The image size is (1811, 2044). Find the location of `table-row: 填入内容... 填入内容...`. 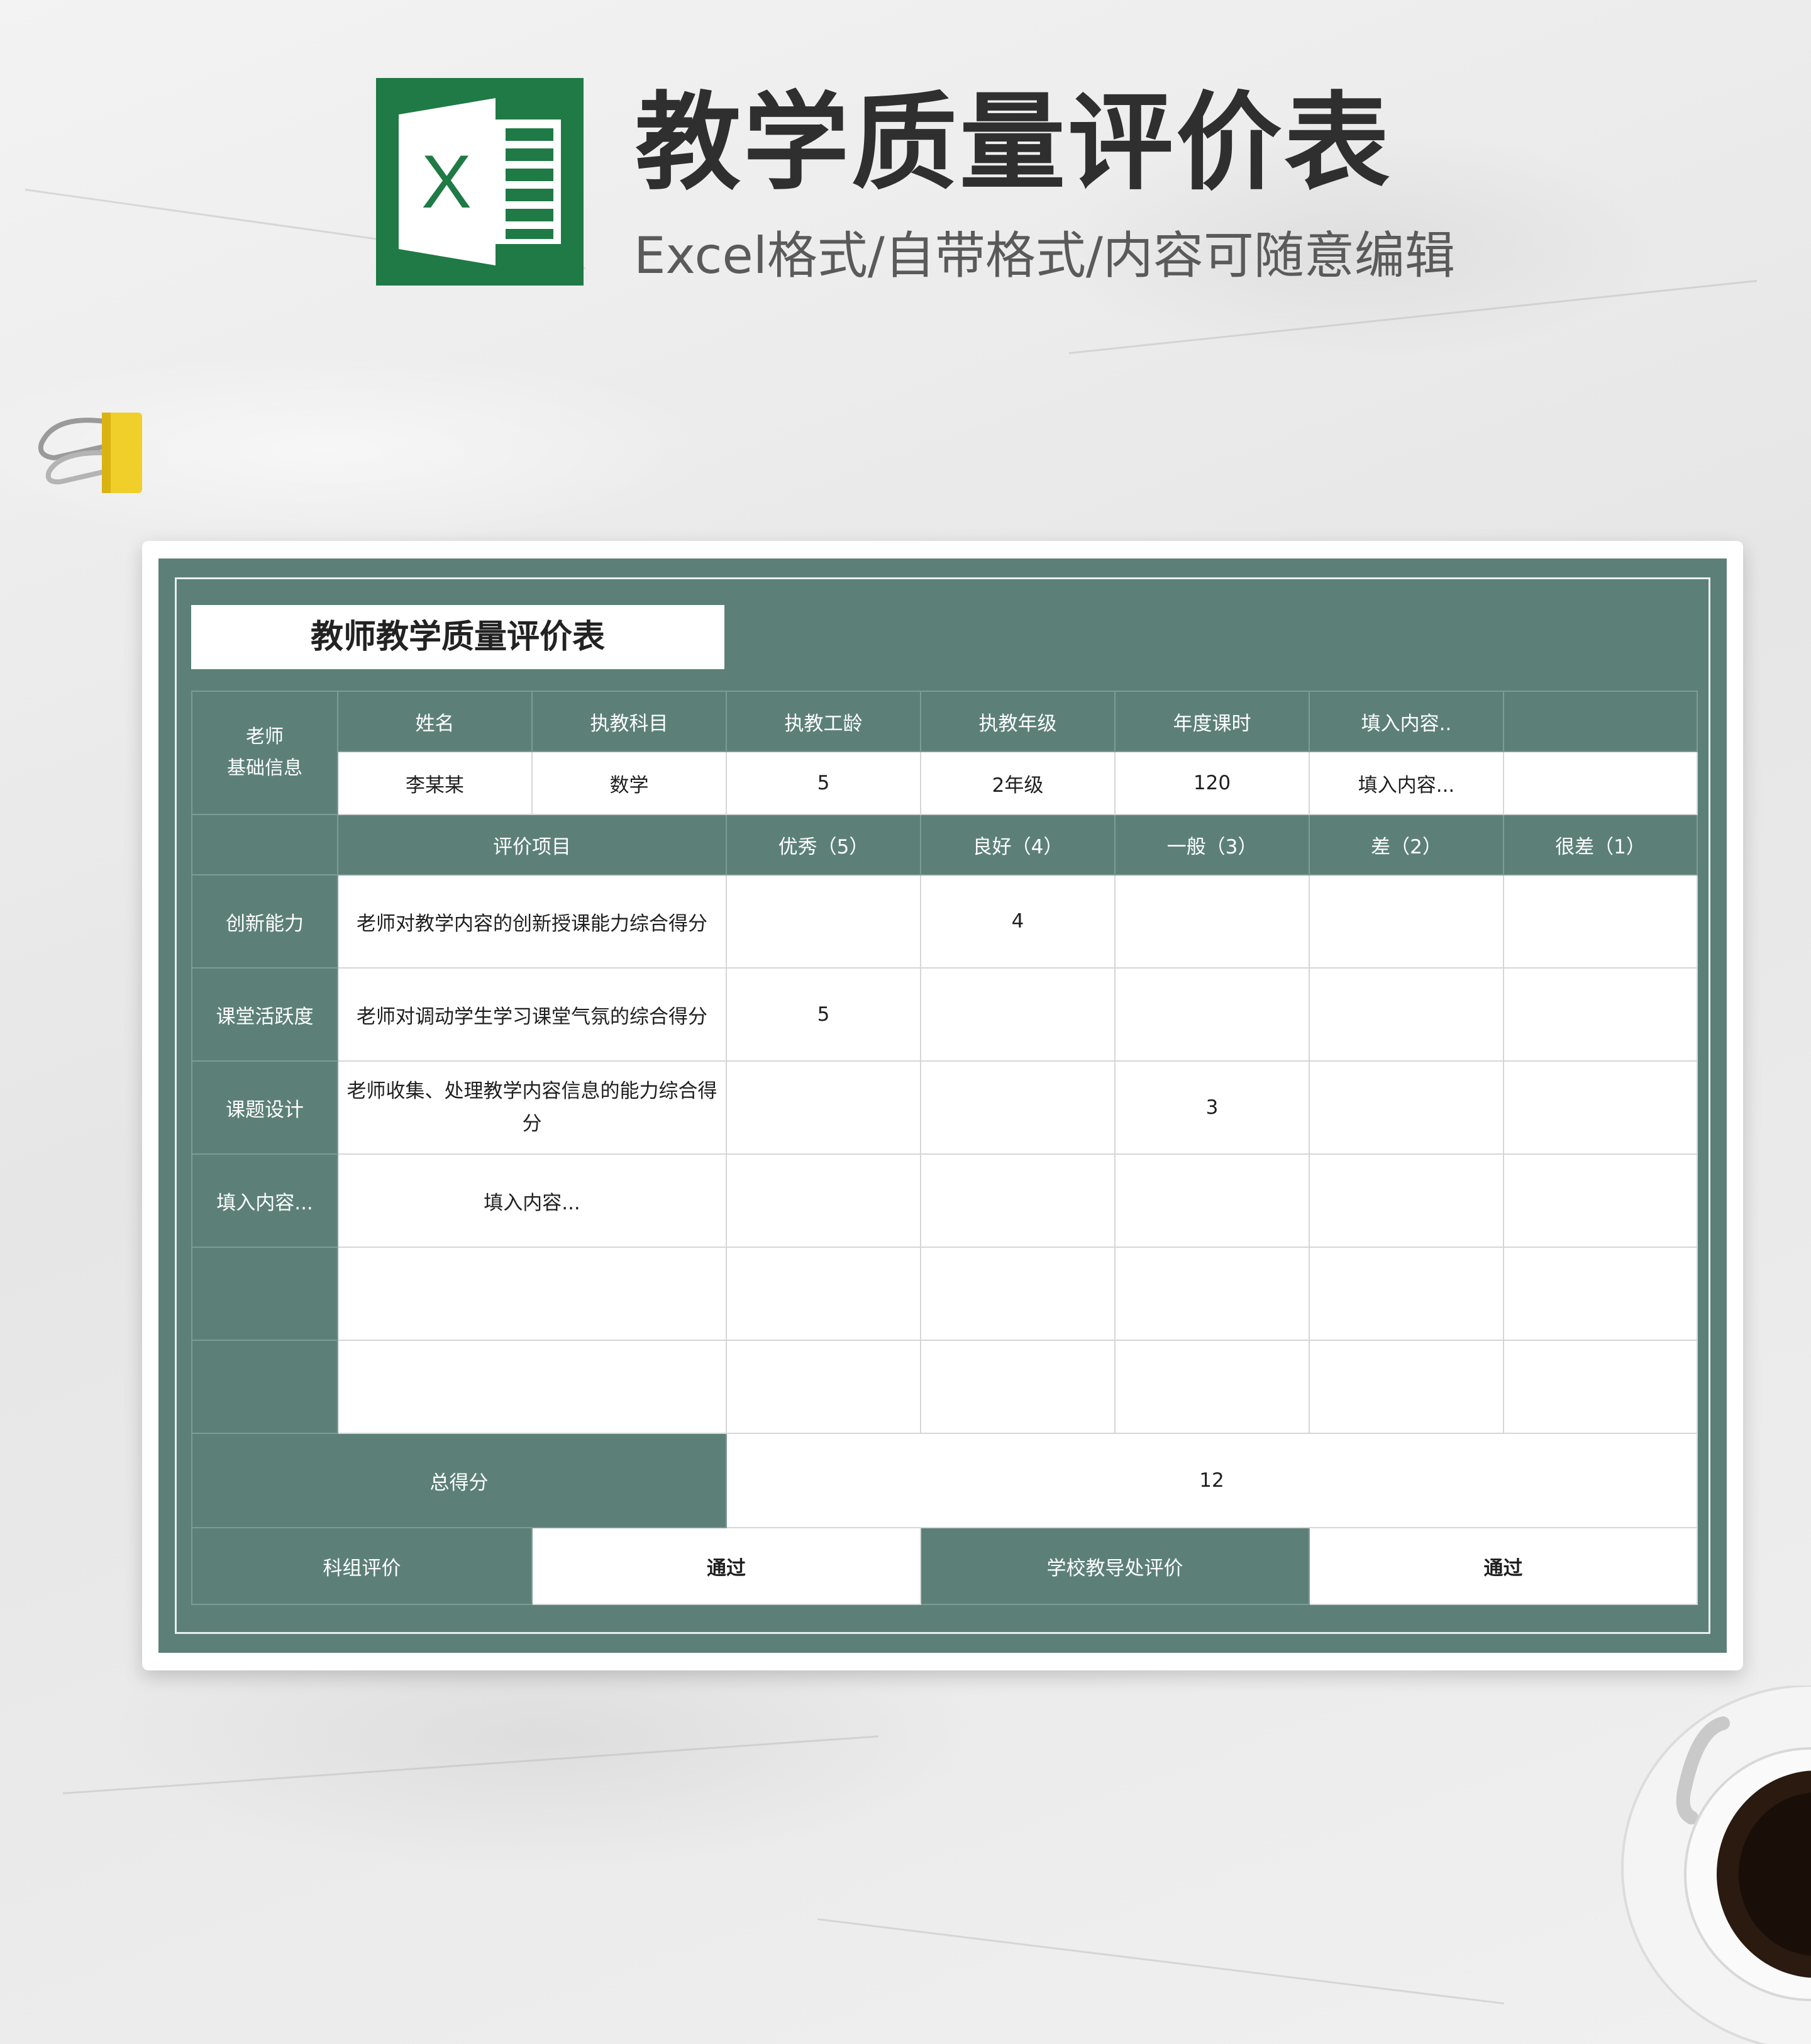

table-row: 填入内容... 填入内容... is located at coordinates (944, 1200).